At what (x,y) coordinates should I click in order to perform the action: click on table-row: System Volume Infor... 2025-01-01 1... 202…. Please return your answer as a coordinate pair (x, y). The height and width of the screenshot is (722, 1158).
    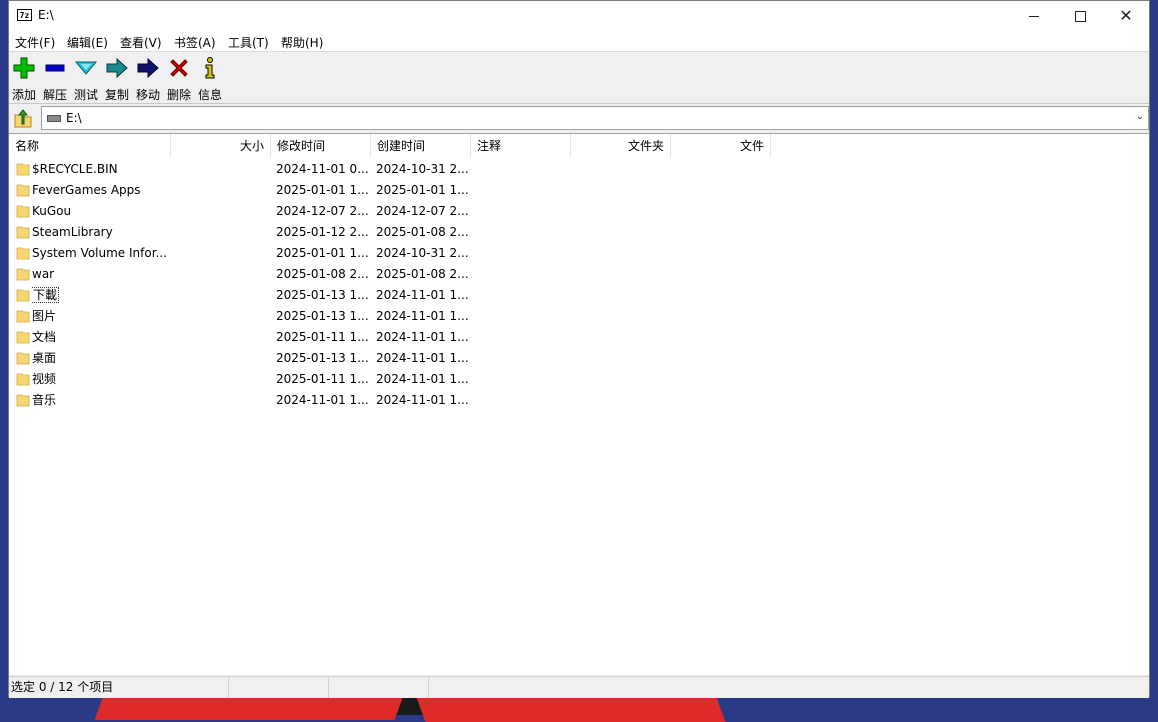
    Looking at the image, I should click on (579, 253).